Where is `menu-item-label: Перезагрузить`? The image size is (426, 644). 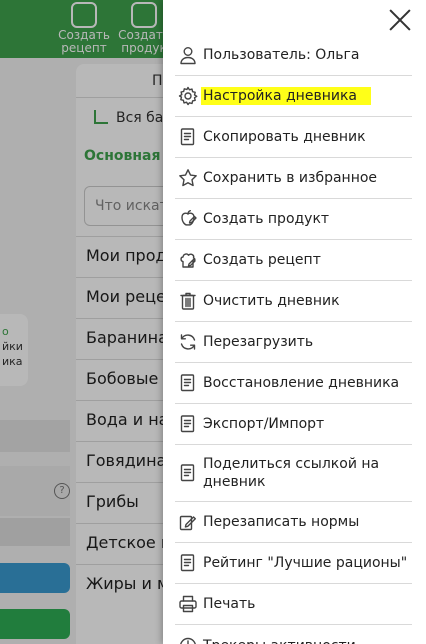
menu-item-label: Перезагрузить is located at coordinates (258, 342).